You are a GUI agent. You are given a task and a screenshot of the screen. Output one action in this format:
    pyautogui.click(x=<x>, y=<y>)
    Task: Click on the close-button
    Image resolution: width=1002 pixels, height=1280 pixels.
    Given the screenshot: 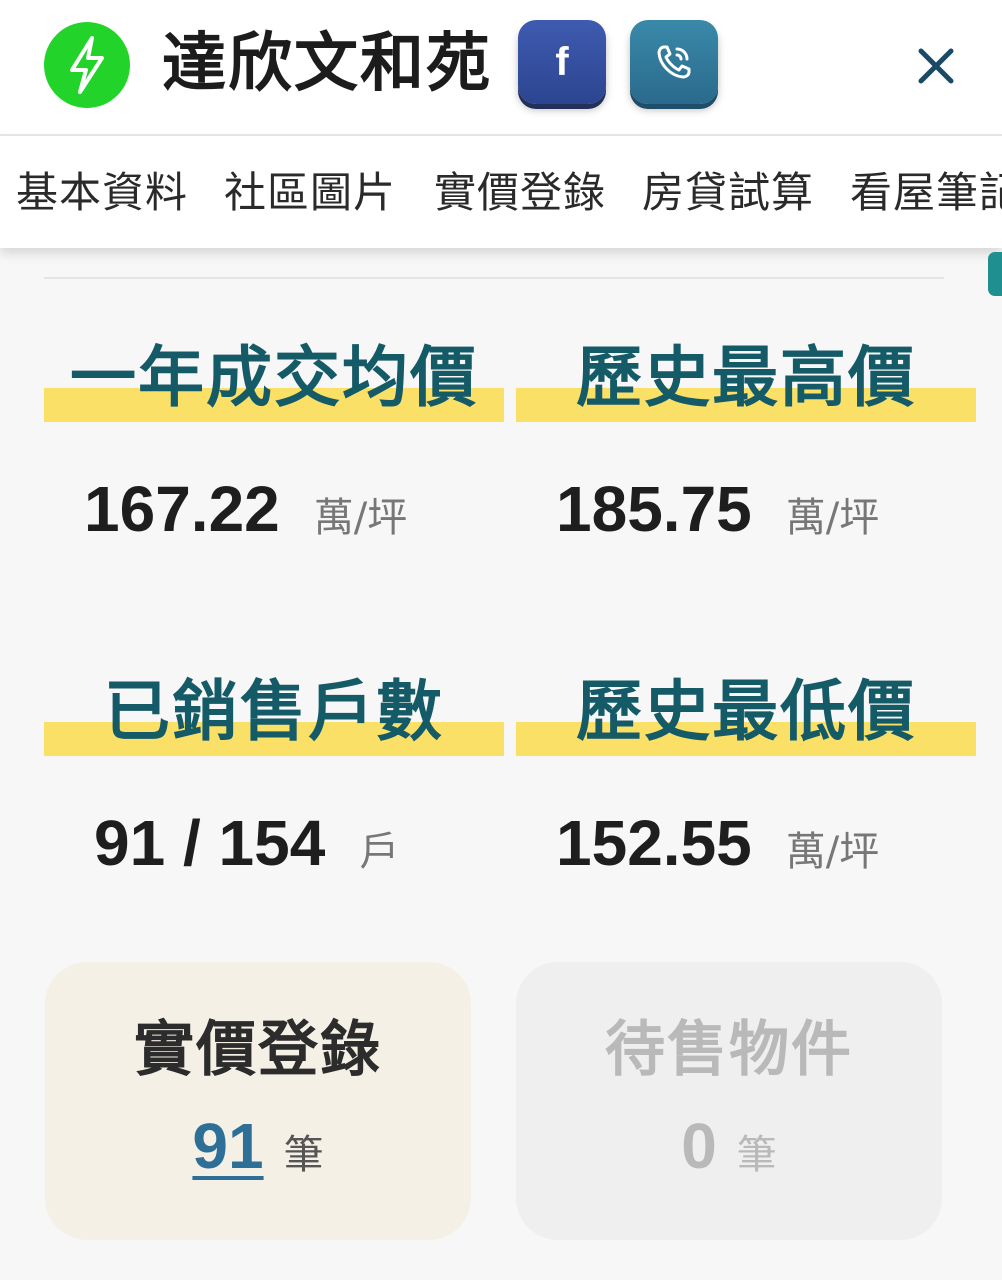 What is the action you would take?
    pyautogui.click(x=936, y=66)
    